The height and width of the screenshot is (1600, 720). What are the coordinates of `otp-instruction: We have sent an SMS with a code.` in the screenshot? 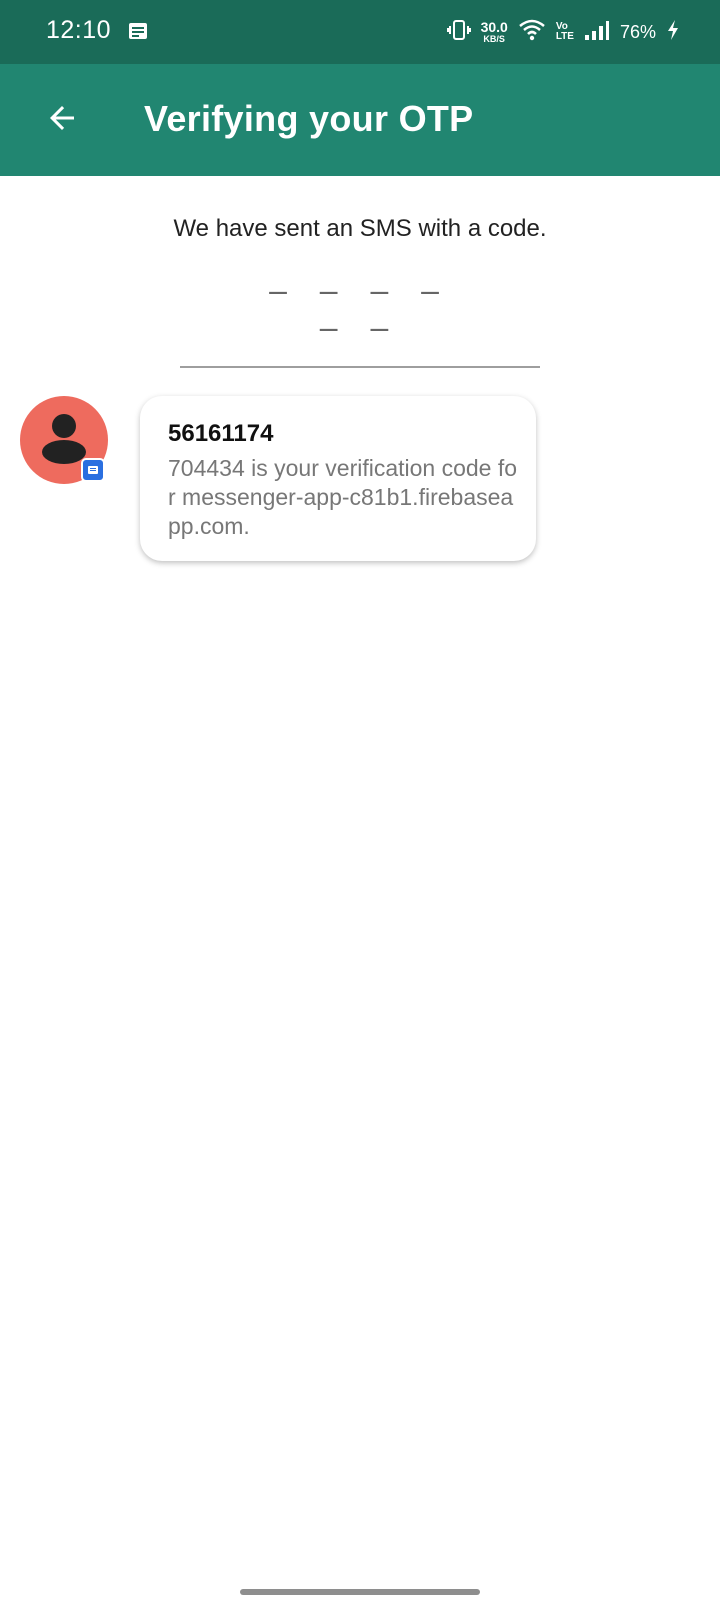 It's located at (360, 228).